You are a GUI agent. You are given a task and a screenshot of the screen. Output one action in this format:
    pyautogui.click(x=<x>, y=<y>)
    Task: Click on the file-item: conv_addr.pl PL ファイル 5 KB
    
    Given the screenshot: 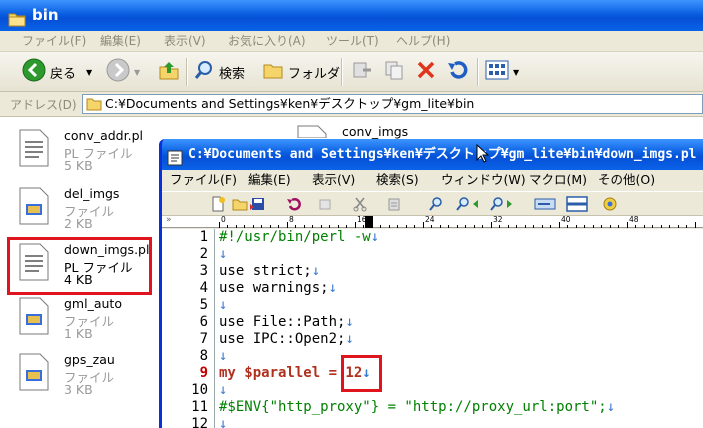 What is the action you would take?
    pyautogui.click(x=88, y=156)
    